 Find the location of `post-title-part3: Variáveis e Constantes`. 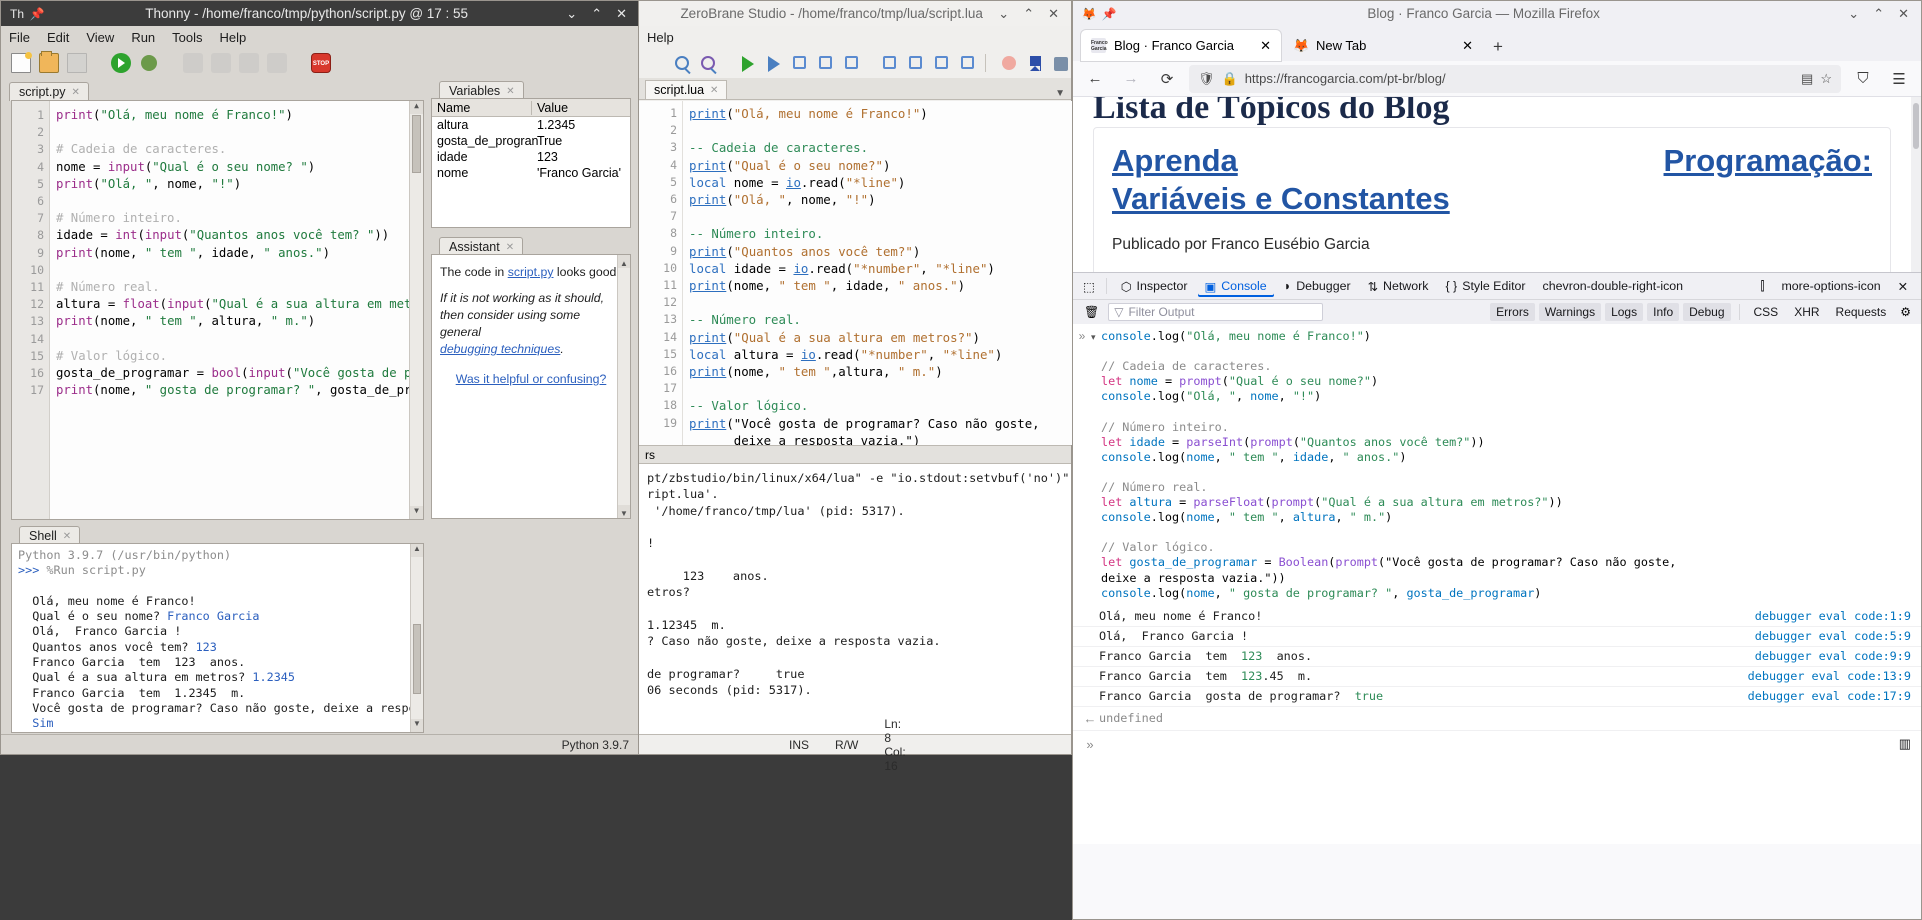

post-title-part3: Variáveis e Constantes is located at coordinates (1492, 199).